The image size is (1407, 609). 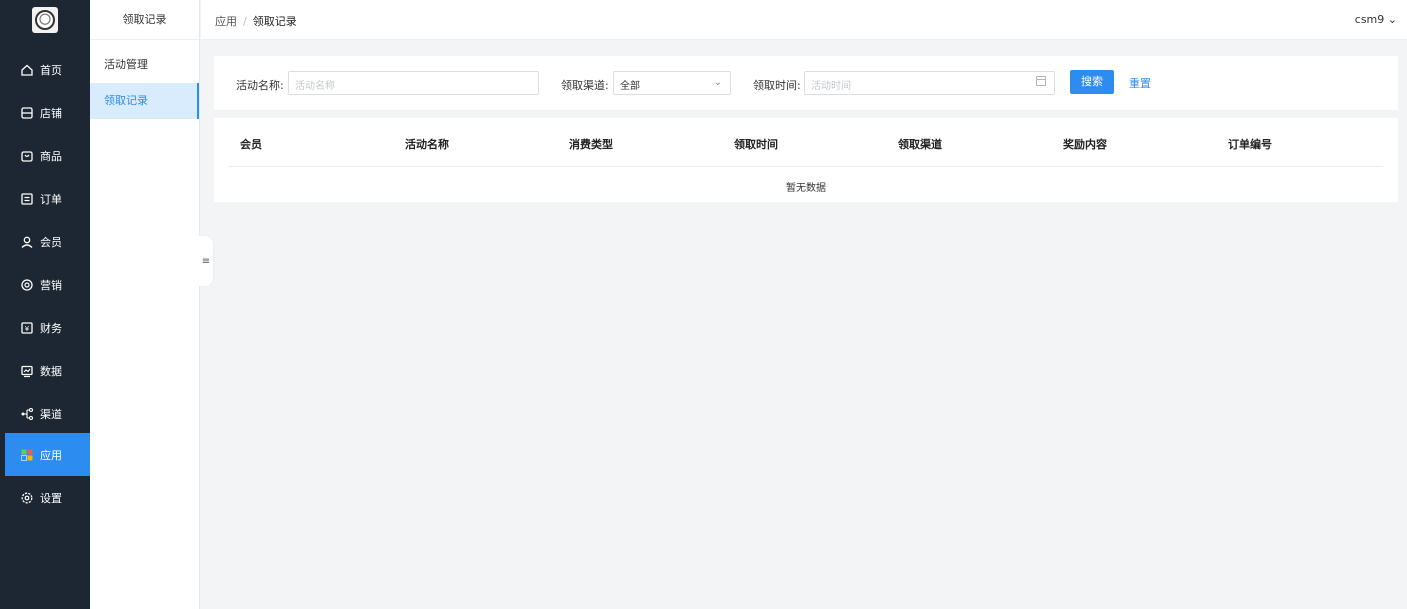 I want to click on nav-item-data: 数据, so click(x=47, y=370).